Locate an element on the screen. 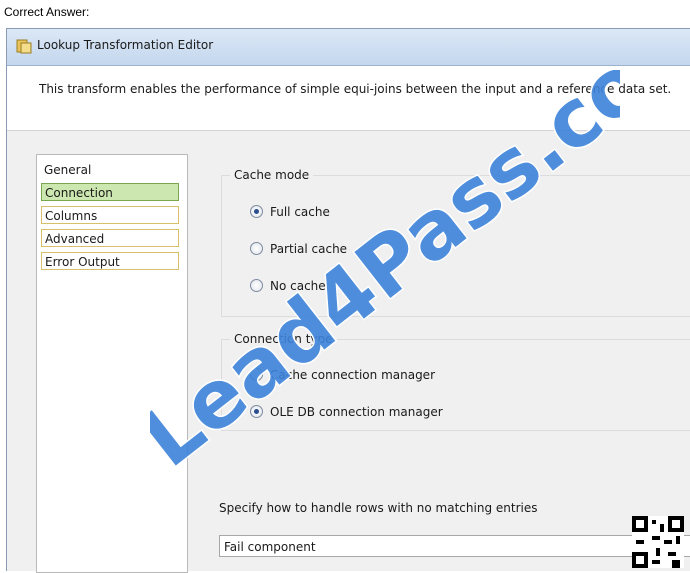 Image resolution: width=690 pixels, height=573 pixels. lookup-transform-icon is located at coordinates (24, 46).